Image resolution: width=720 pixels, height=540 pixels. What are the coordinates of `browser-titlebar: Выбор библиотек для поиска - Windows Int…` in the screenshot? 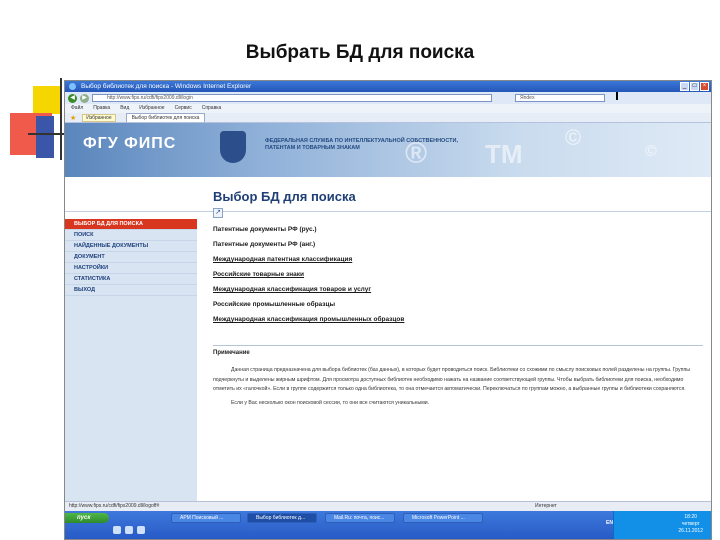 It's located at (388, 86).